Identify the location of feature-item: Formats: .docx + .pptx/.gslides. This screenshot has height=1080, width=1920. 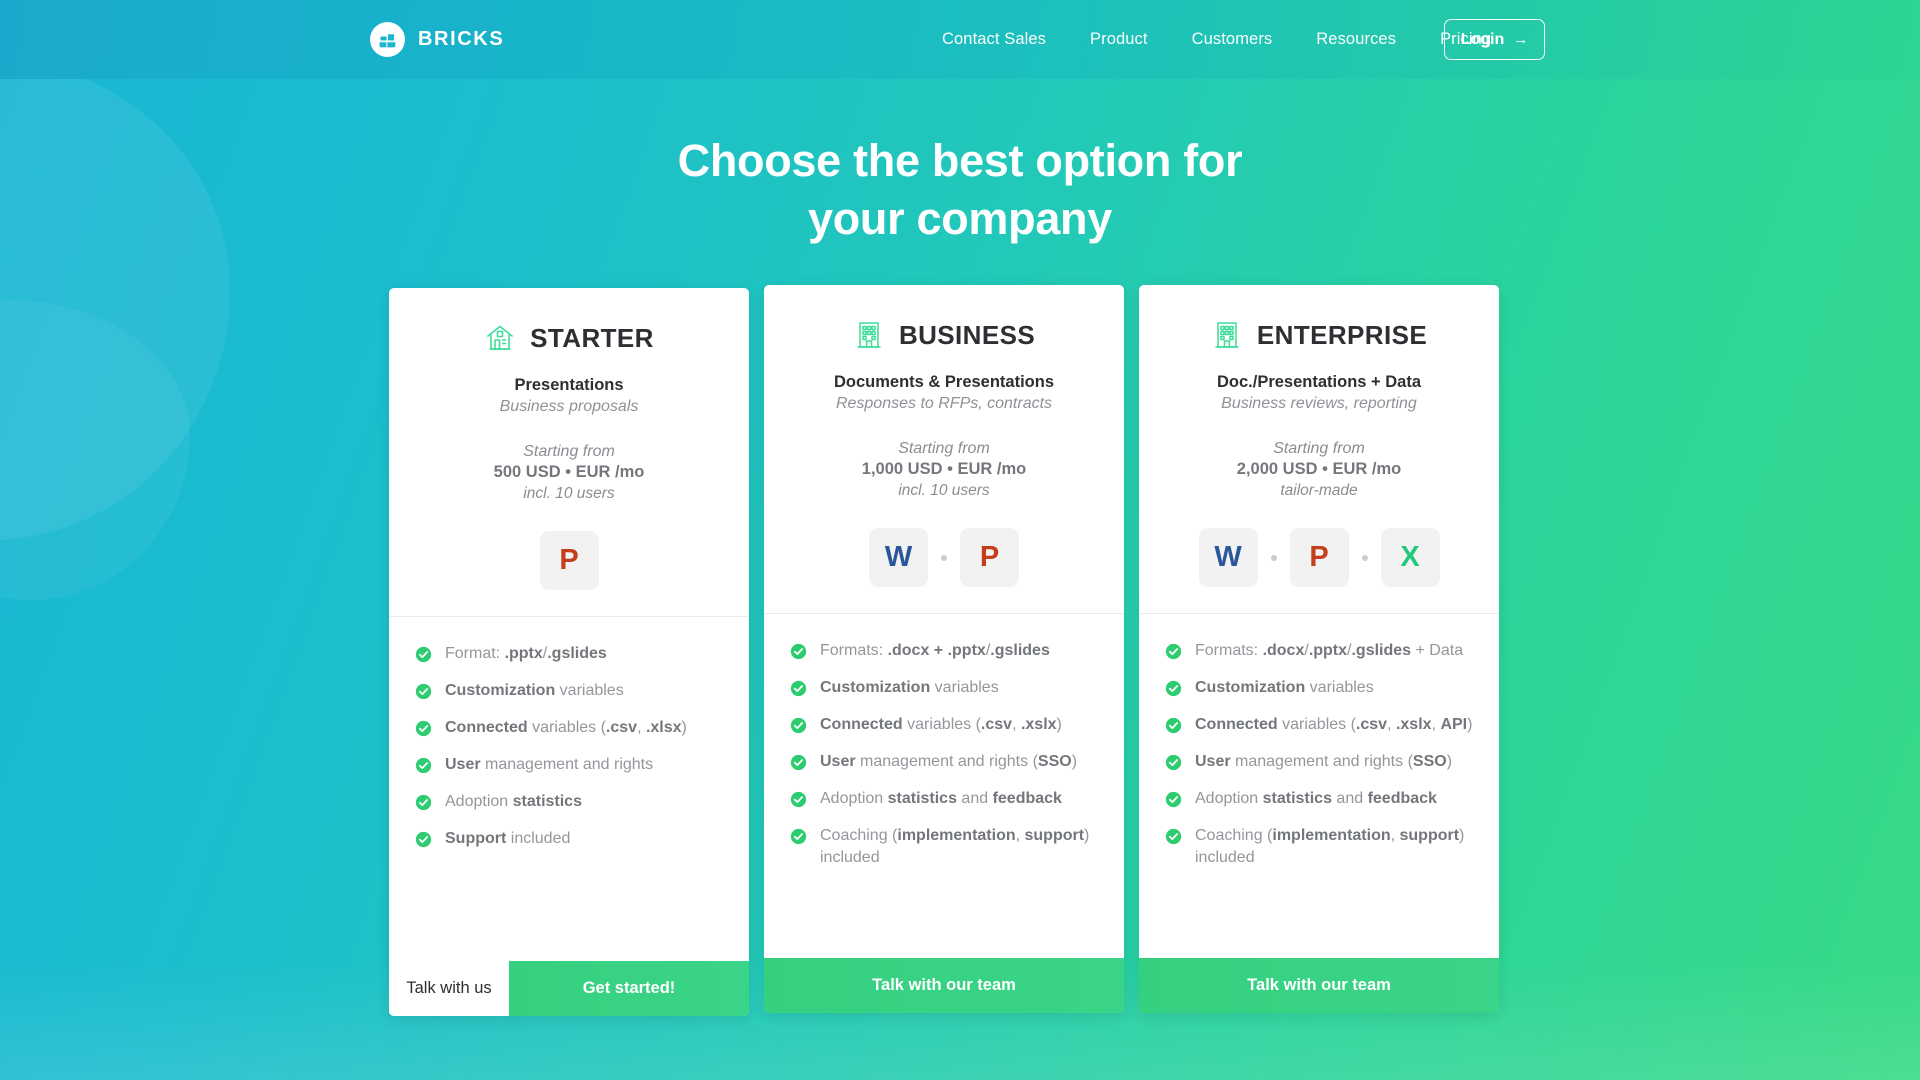
(945, 651).